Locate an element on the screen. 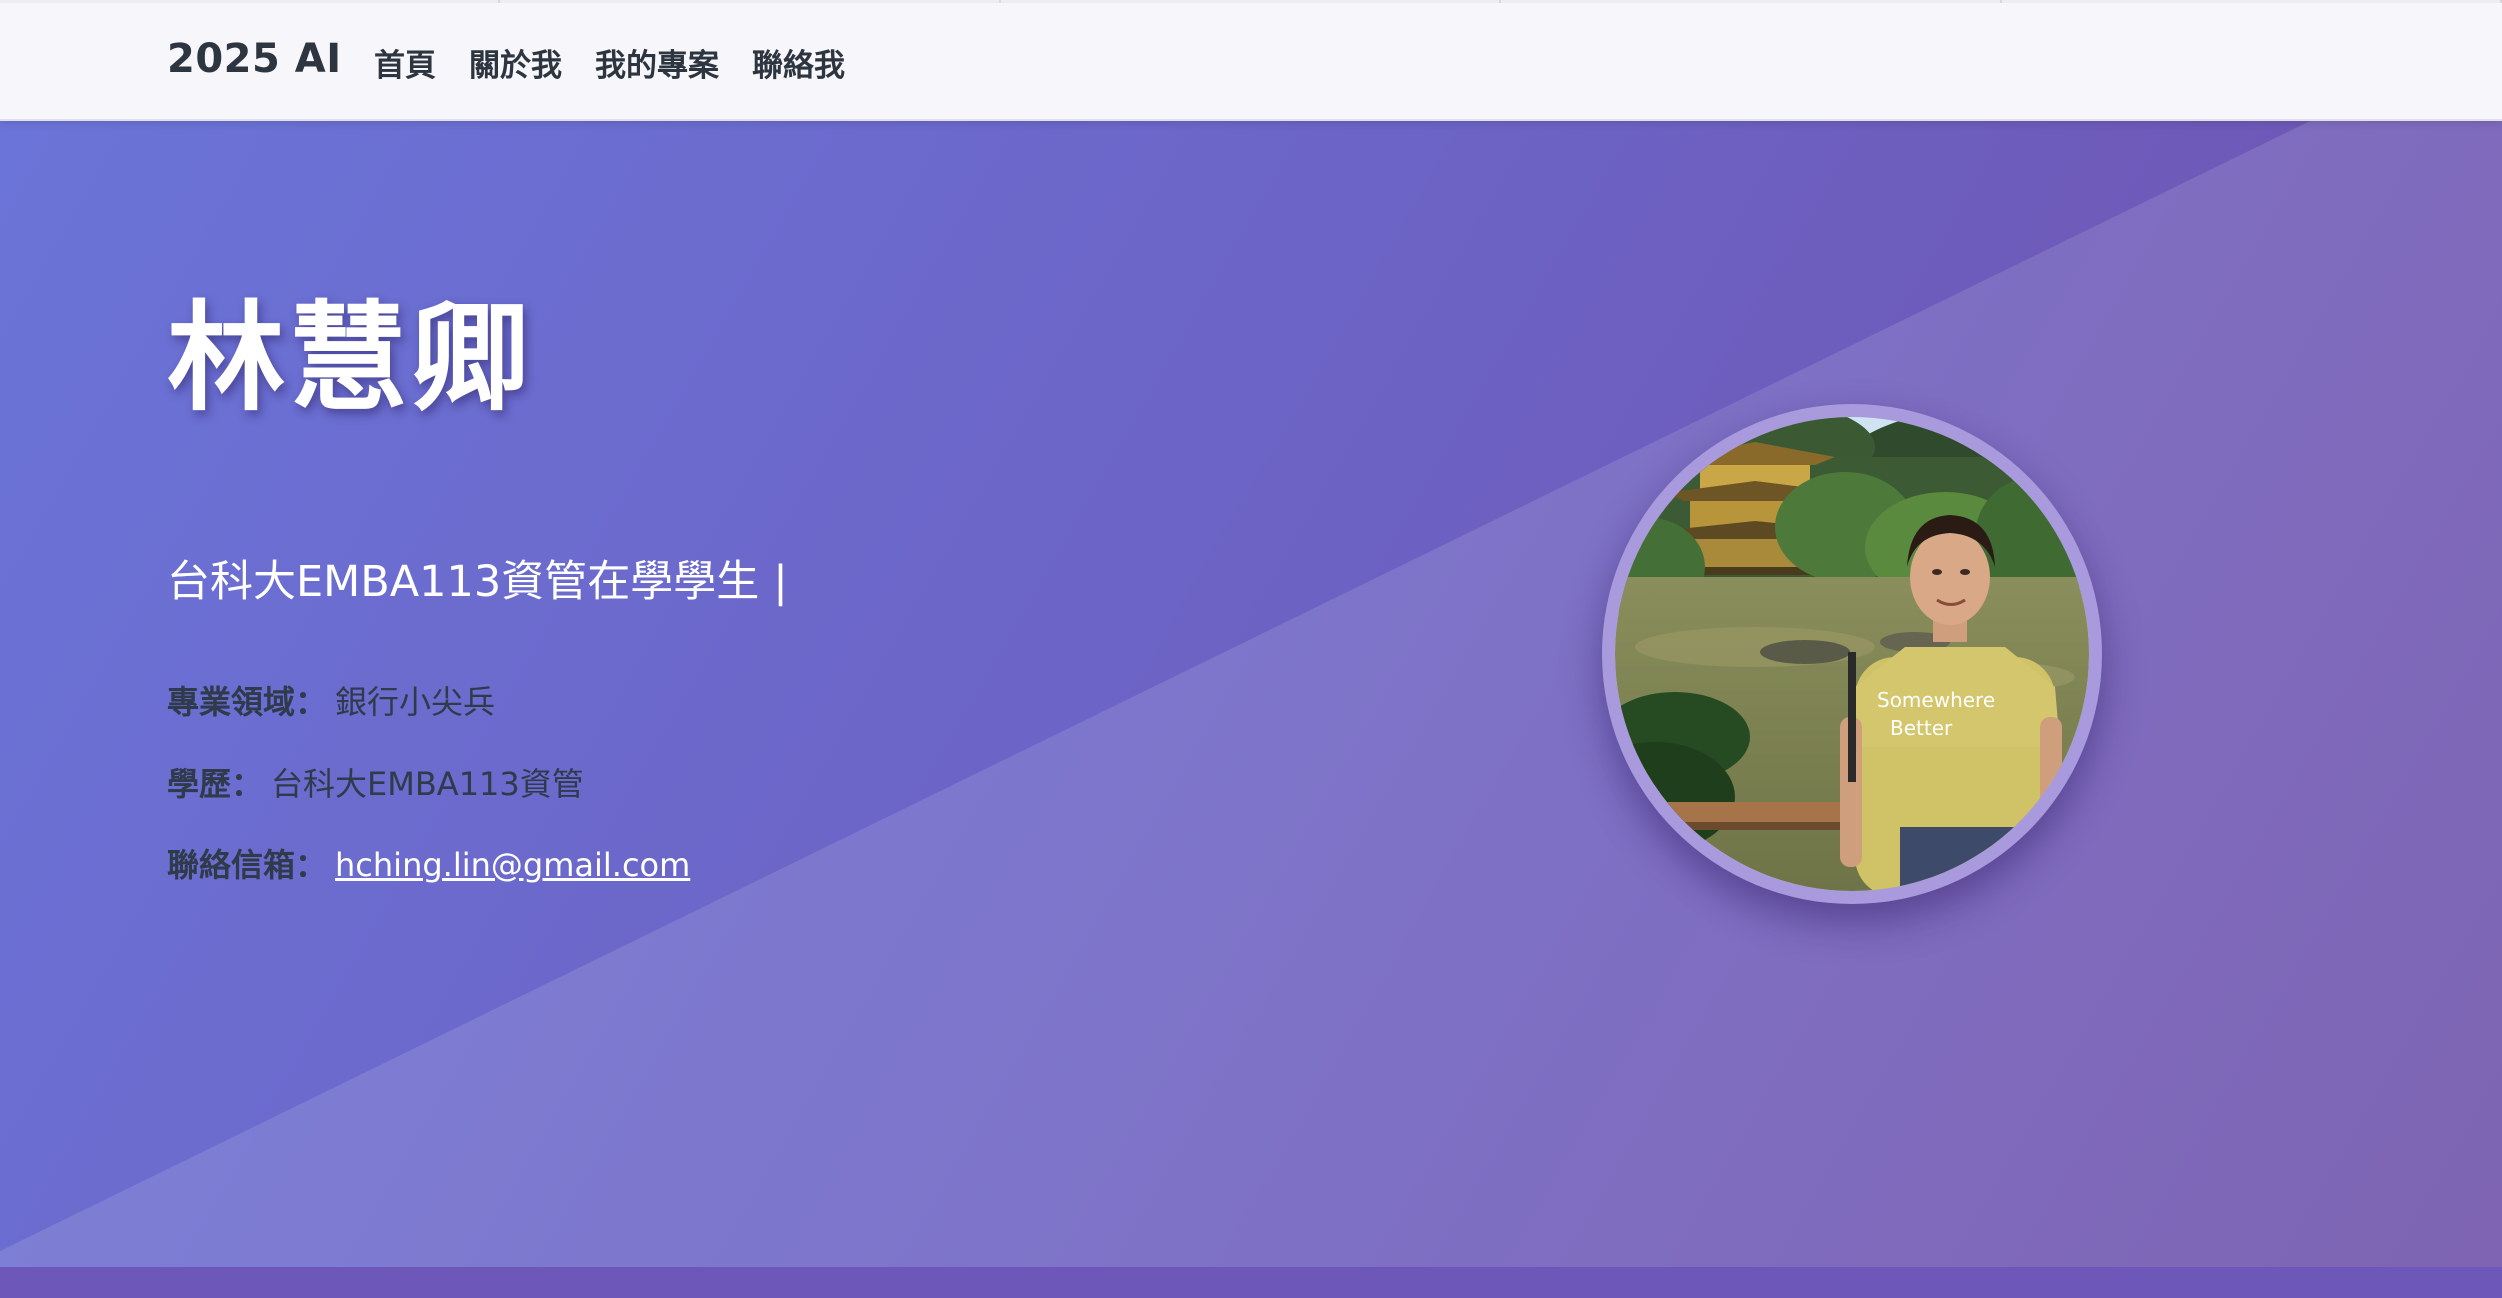 This screenshot has width=2502, height=1298. top-navbar: 2025 AI 首頁 關於我 我的專案 聯絡我 is located at coordinates (1251, 60).